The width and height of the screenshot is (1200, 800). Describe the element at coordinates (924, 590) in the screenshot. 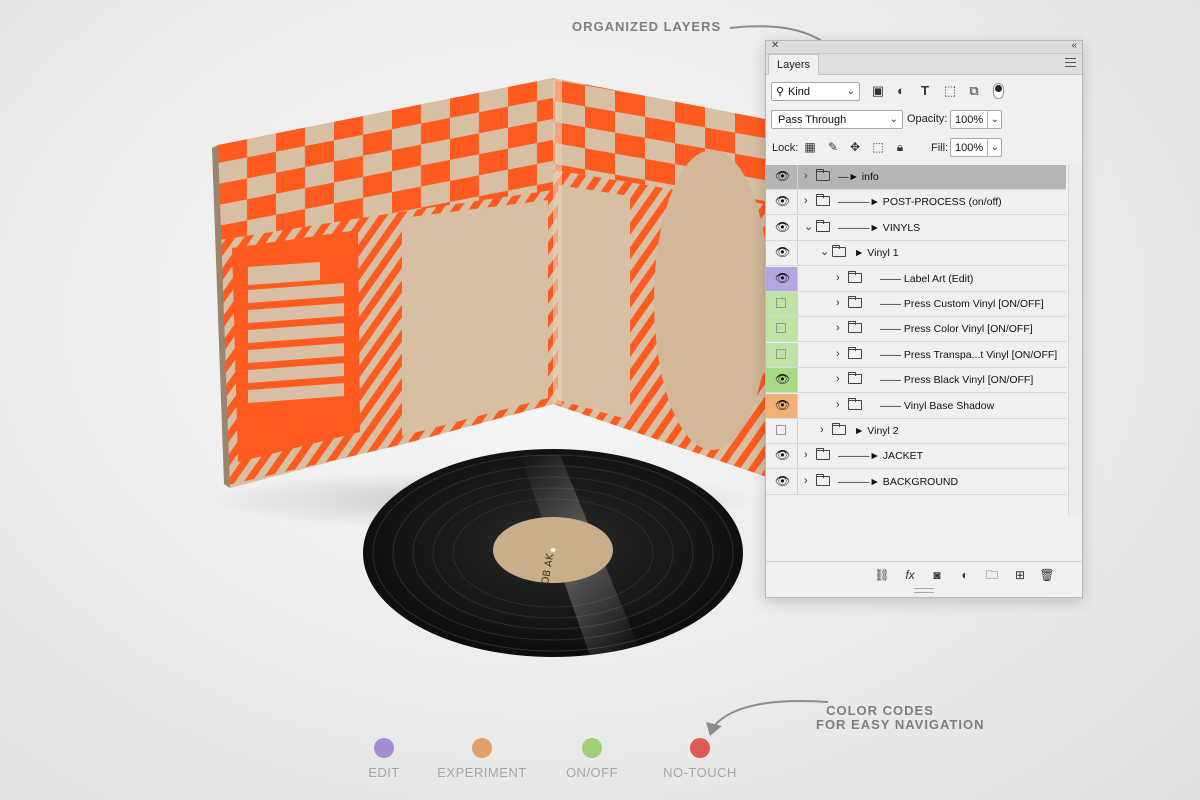

I see `panel-resize-grip` at that location.